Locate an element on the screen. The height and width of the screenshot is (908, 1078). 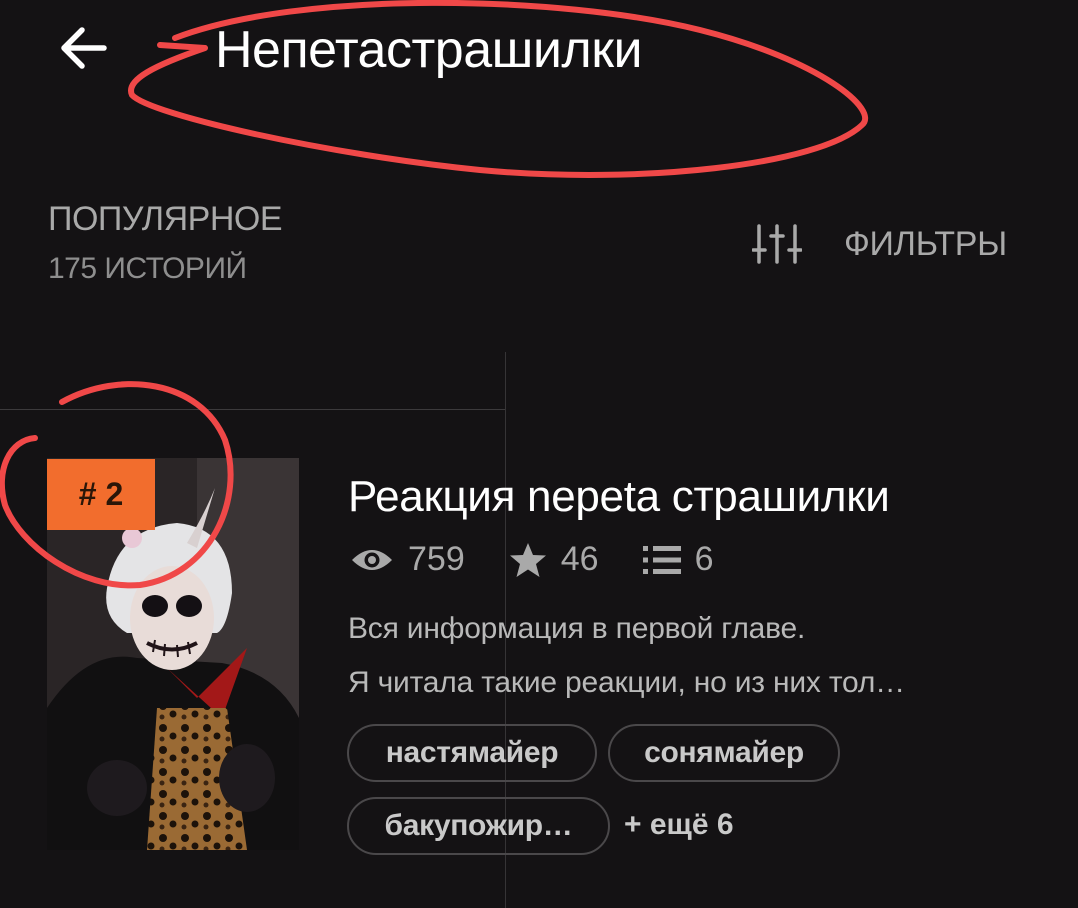
tag-chip: сонямайер is located at coordinates (724, 753).